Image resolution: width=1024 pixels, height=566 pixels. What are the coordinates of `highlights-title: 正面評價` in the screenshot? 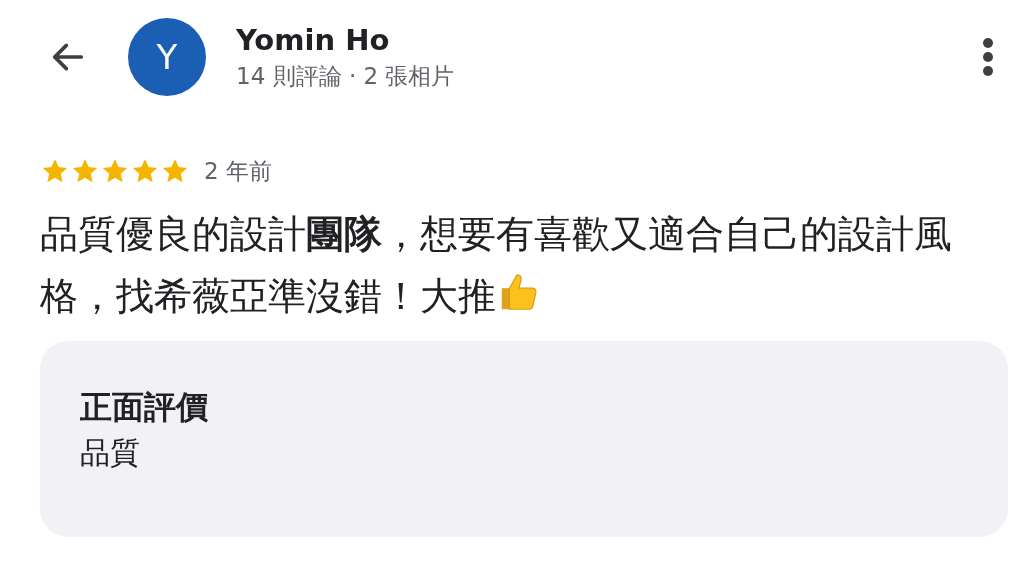 It's located at (144, 406).